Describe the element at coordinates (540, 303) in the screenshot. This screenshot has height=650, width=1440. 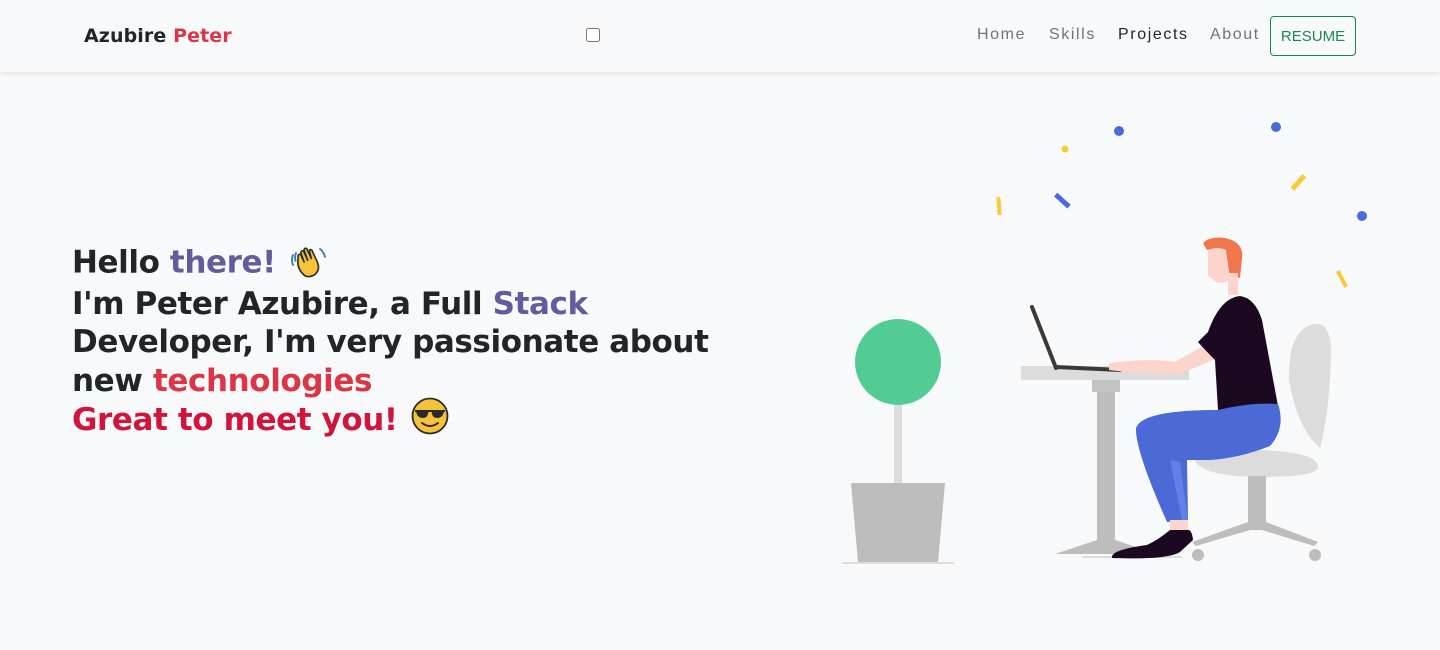
I see `stack-text: Stack` at that location.